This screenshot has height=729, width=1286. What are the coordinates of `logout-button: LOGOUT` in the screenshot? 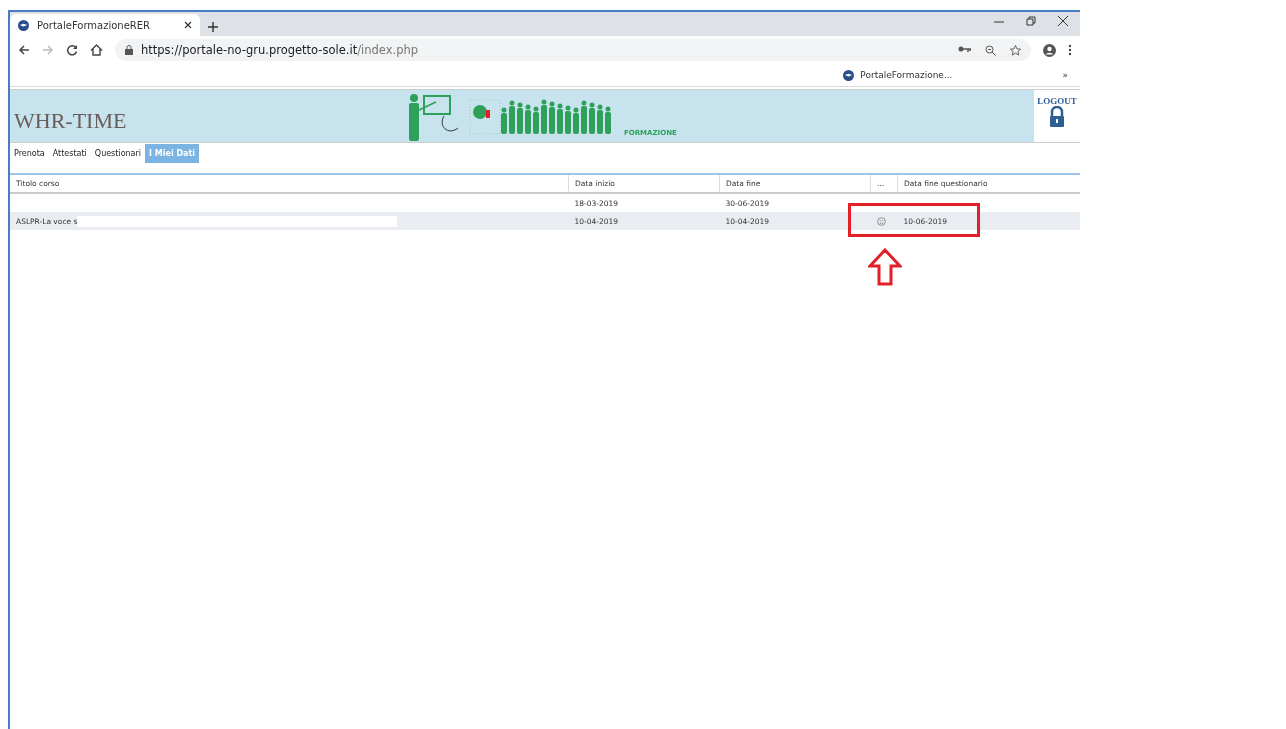 It's located at (1057, 116).